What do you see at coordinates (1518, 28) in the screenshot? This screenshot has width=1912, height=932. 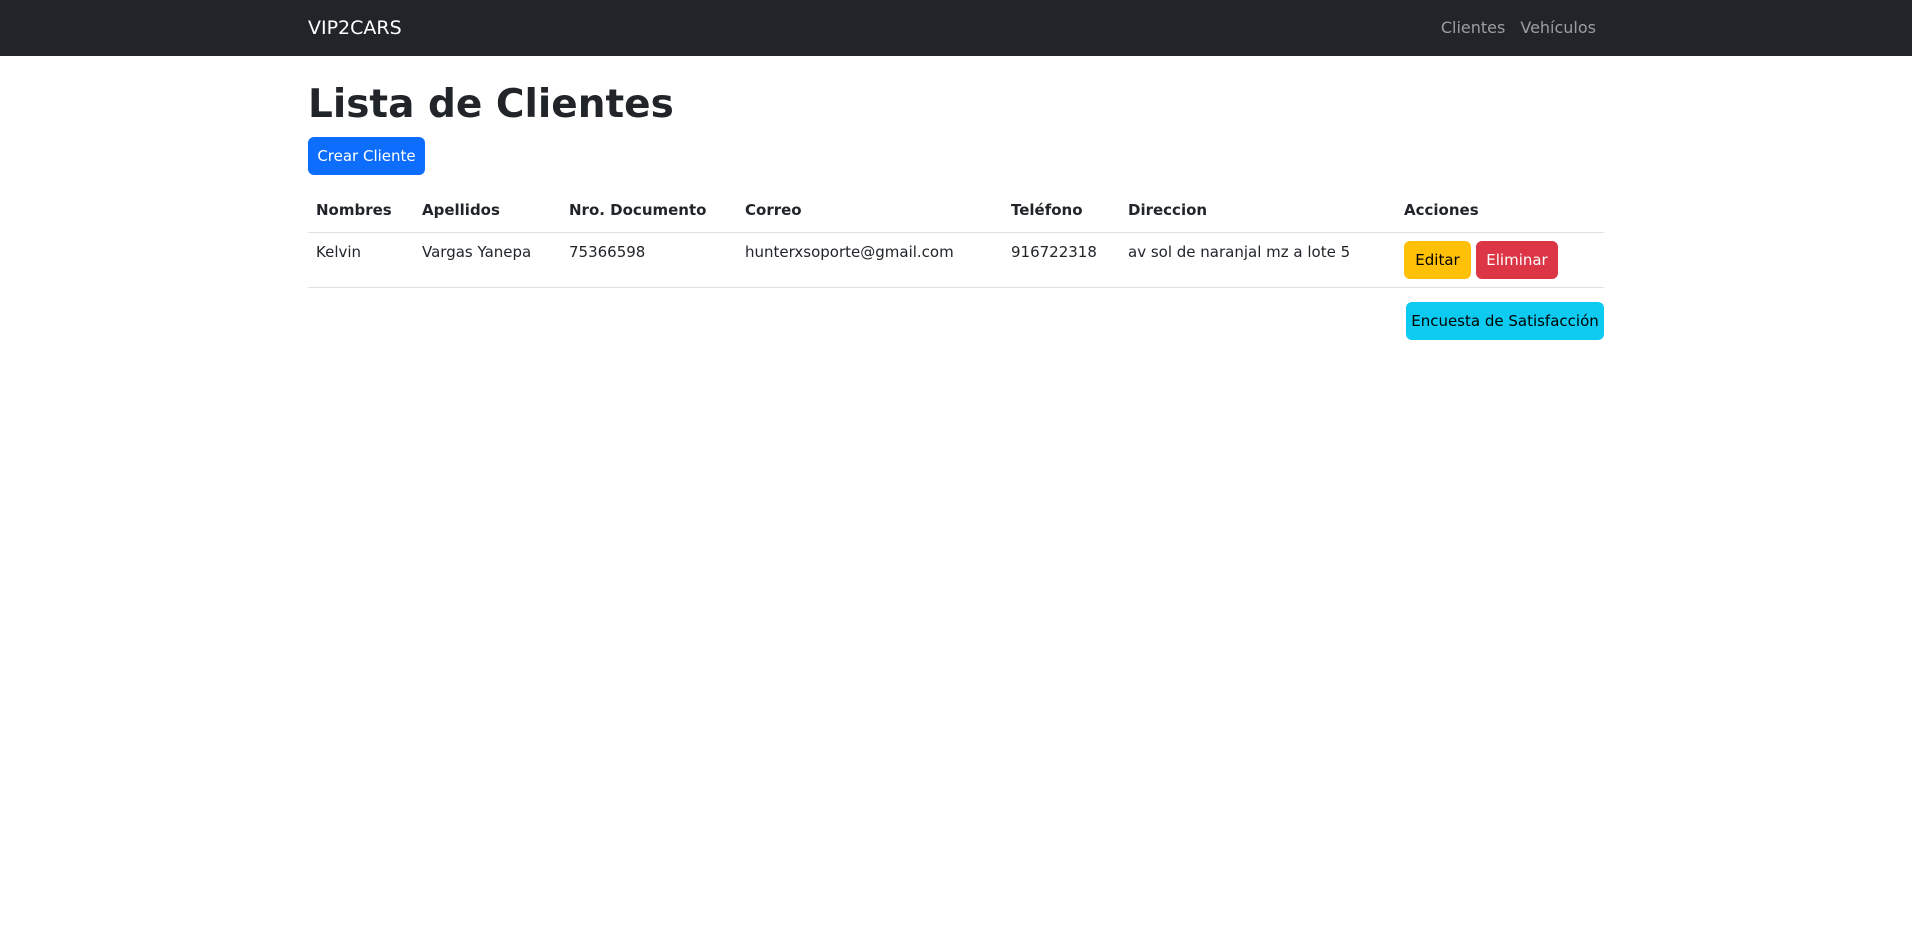 I see `nav-links: Clientes Vehículos` at bounding box center [1518, 28].